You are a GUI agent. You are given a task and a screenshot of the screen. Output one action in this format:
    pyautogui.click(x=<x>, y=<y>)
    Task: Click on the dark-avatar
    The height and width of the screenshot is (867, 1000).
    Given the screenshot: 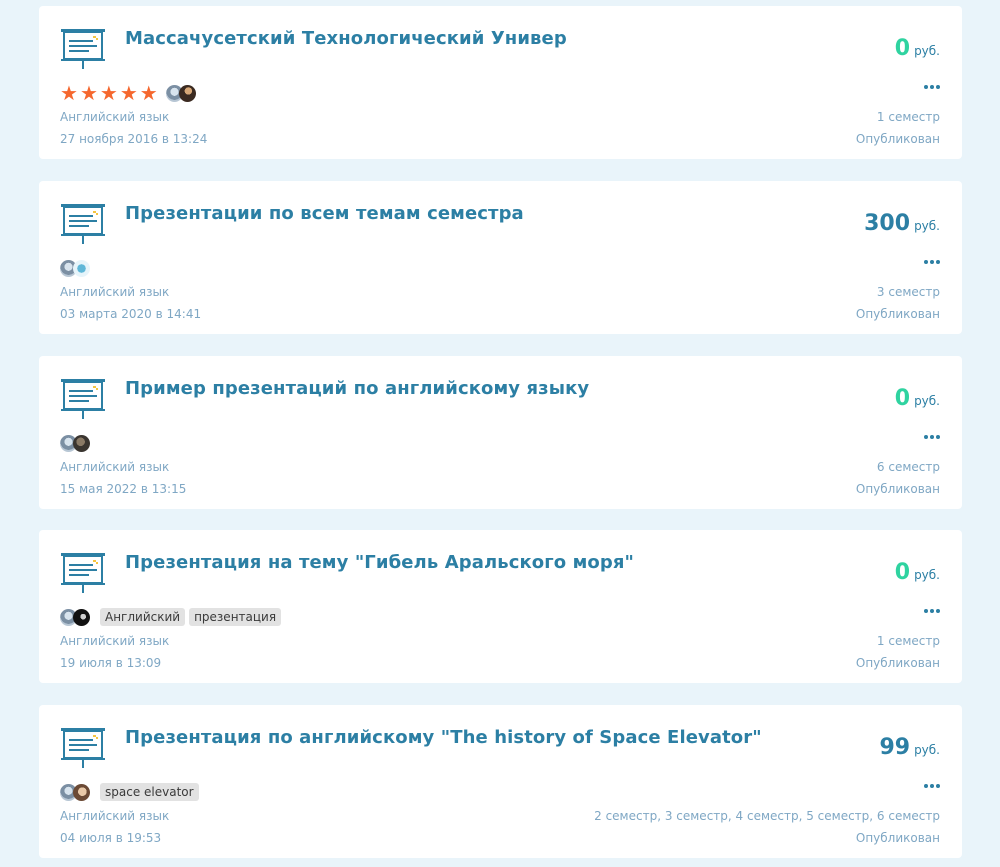 What is the action you would take?
    pyautogui.click(x=81, y=443)
    